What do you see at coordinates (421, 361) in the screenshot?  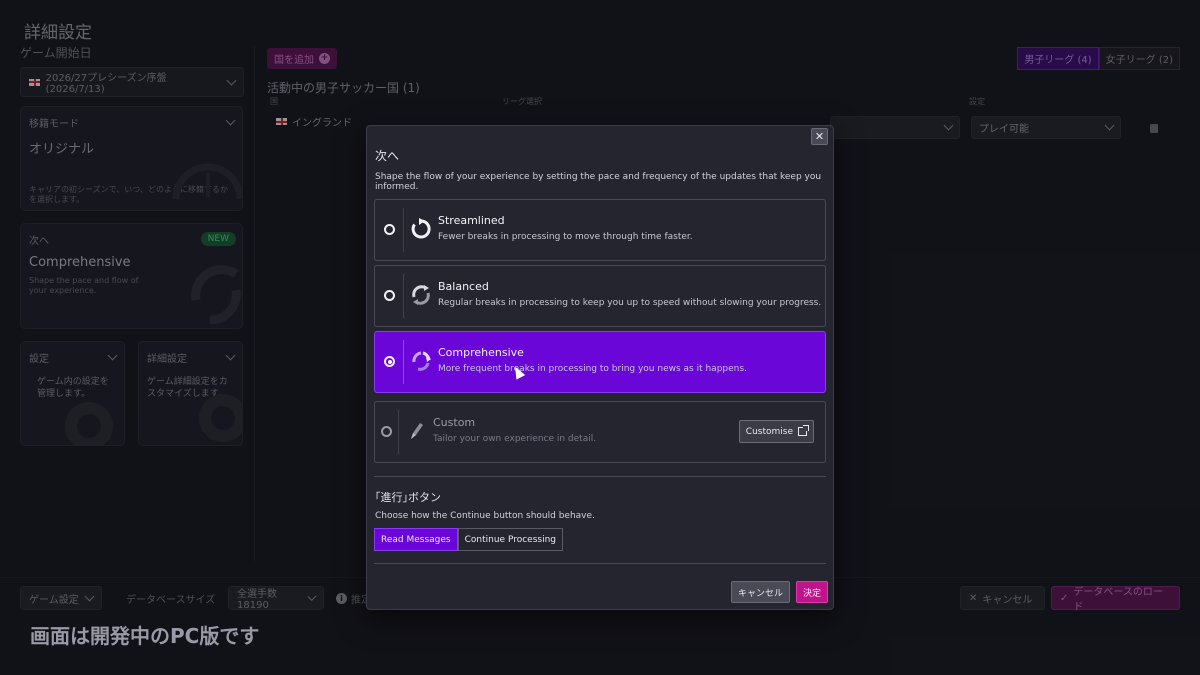 I see `comprehensive-cycle-icon` at bounding box center [421, 361].